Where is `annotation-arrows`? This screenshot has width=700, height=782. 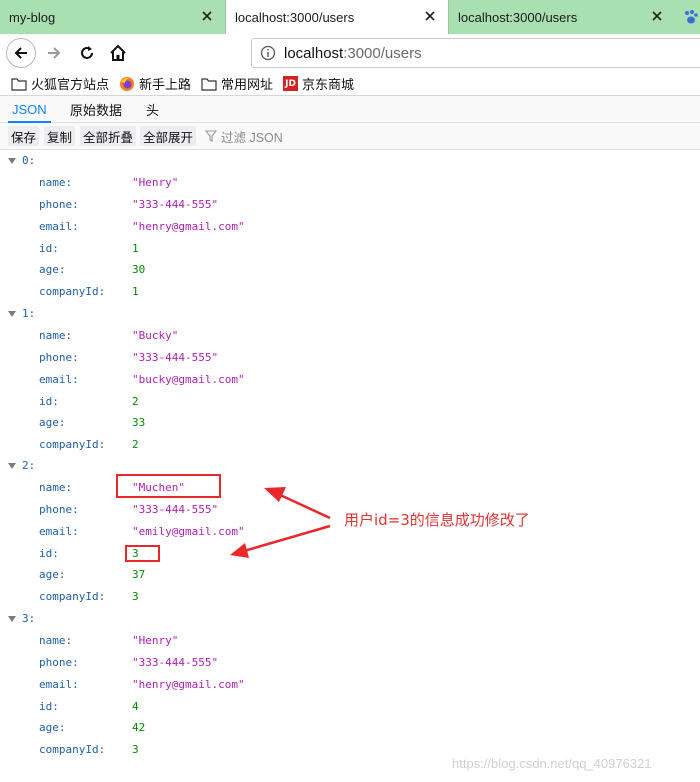
annotation-arrows is located at coordinates (280, 522).